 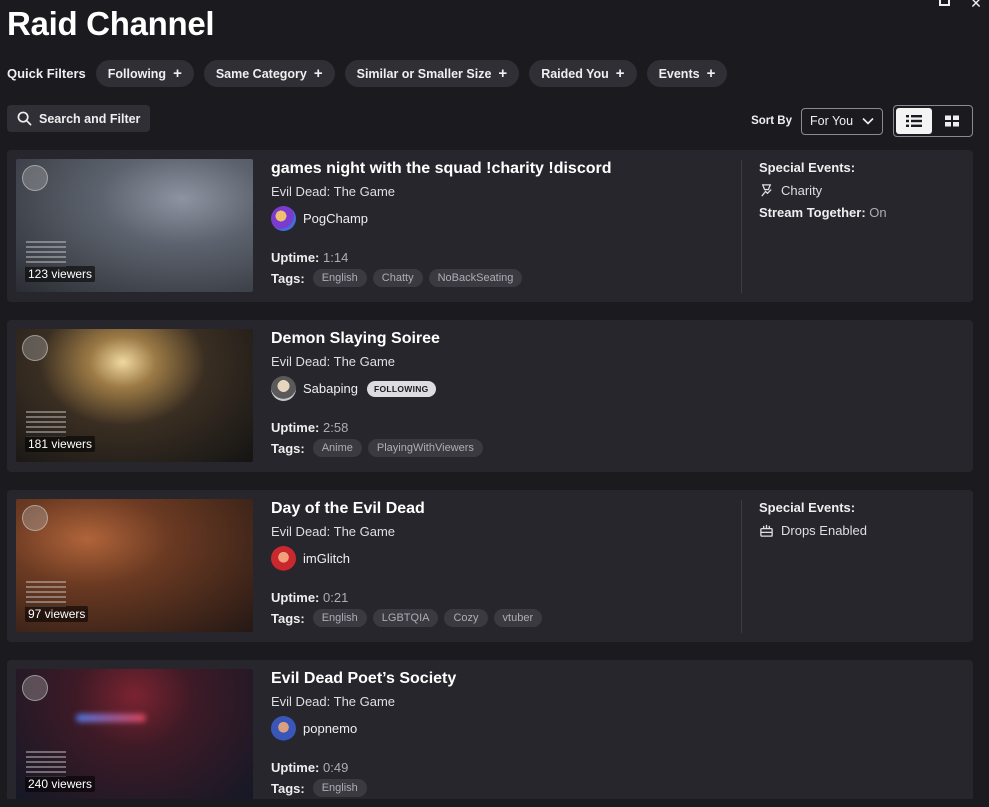 What do you see at coordinates (134, 225) in the screenshot?
I see `stream-thumbnail: 123 viewers` at bounding box center [134, 225].